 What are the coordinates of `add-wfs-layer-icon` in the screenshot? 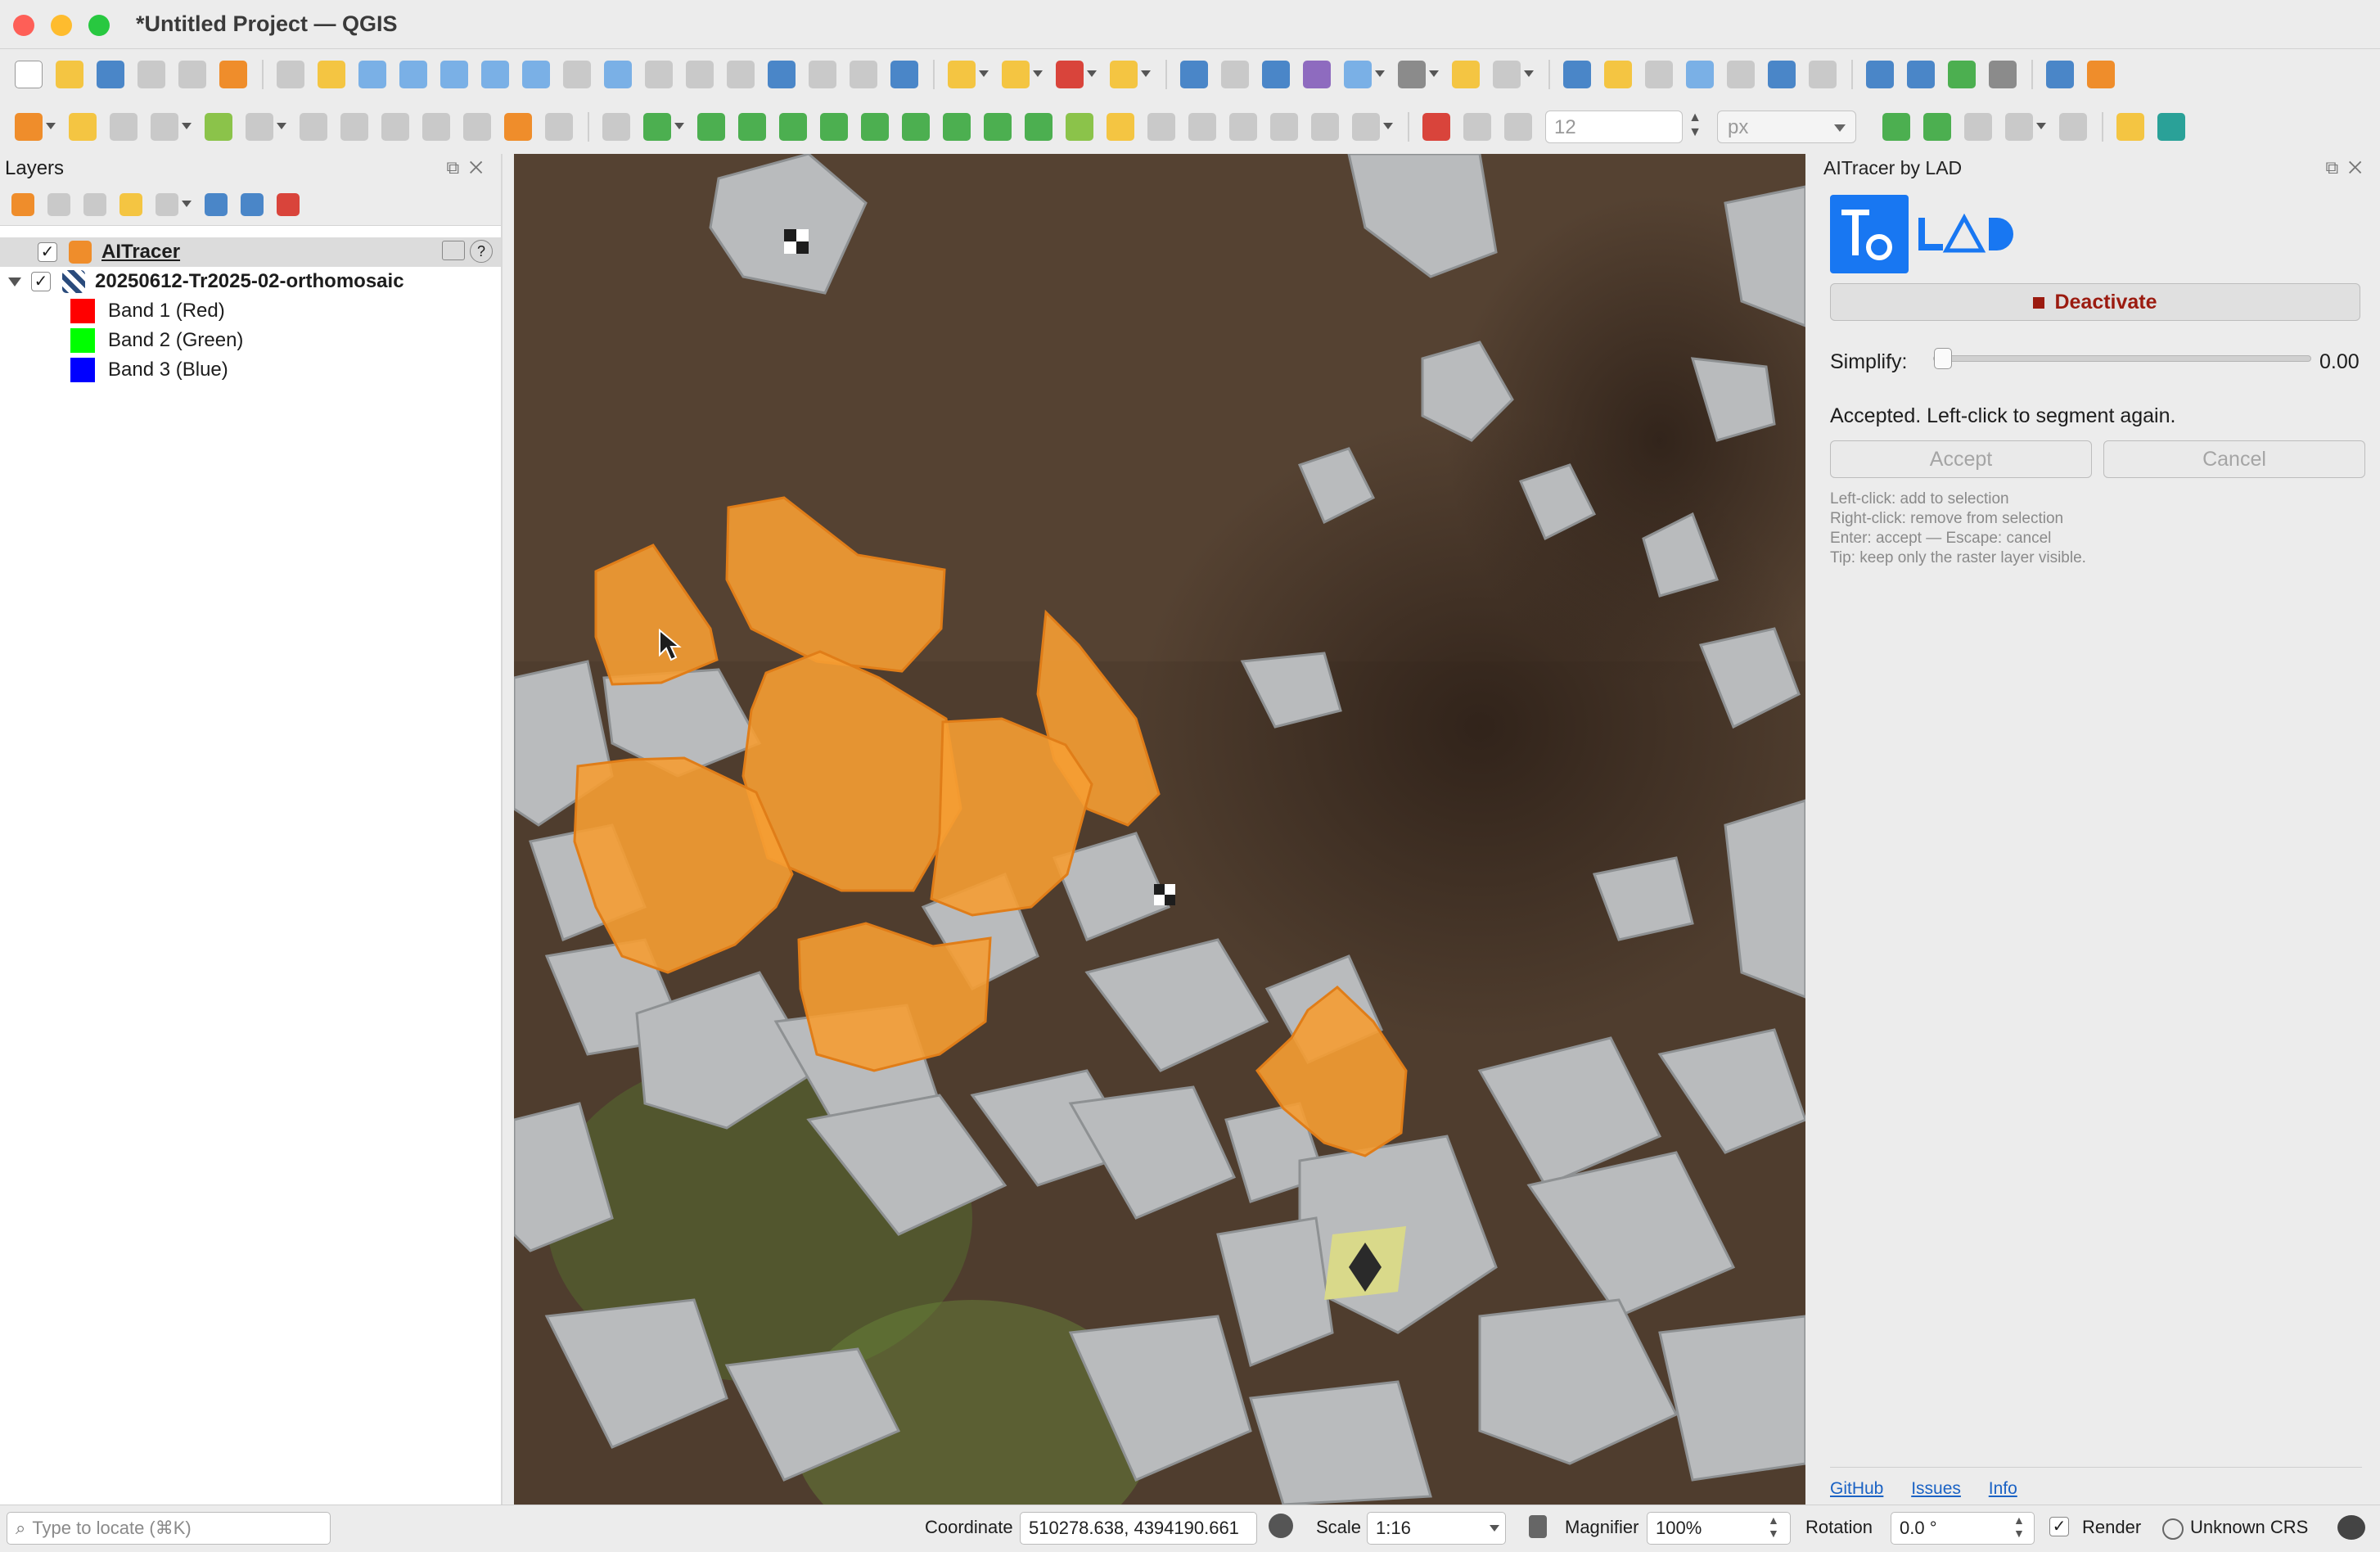 It's located at (1823, 74).